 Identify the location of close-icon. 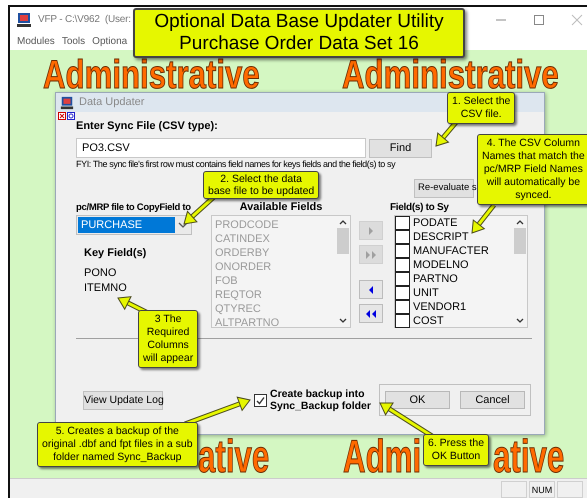
(62, 116).